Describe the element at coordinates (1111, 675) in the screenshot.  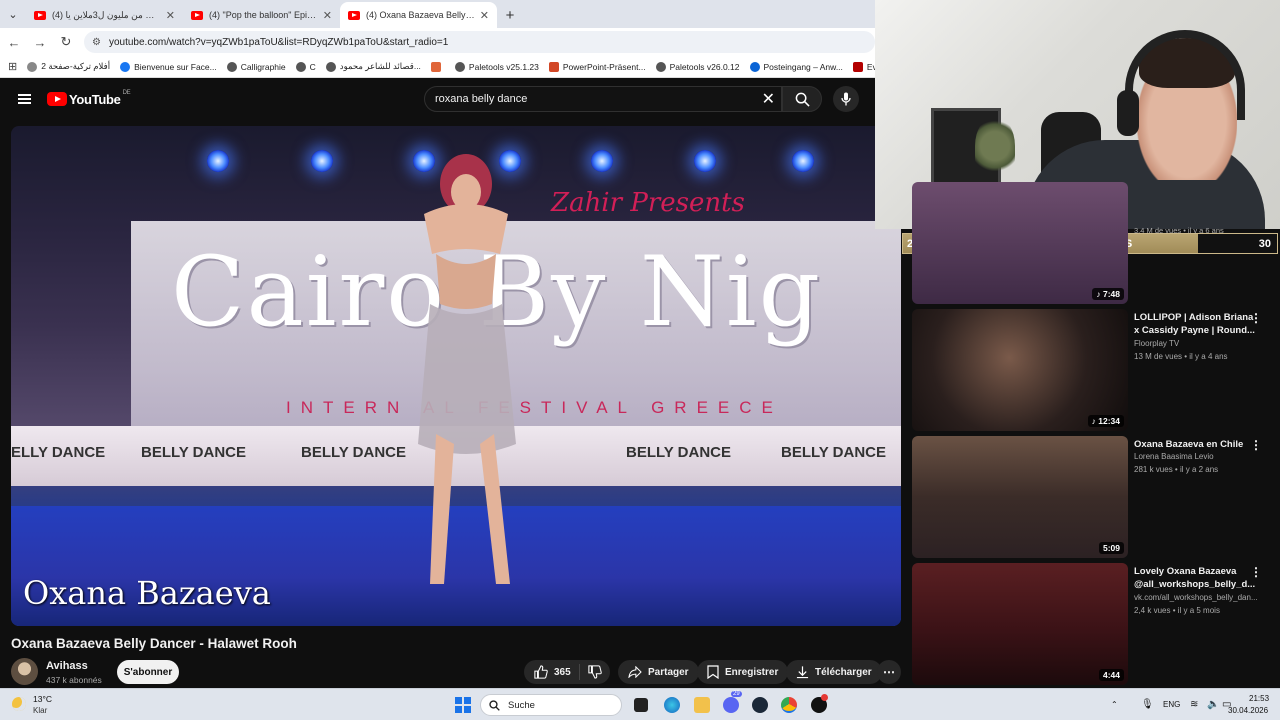
I see `video-duration: 4:44` at that location.